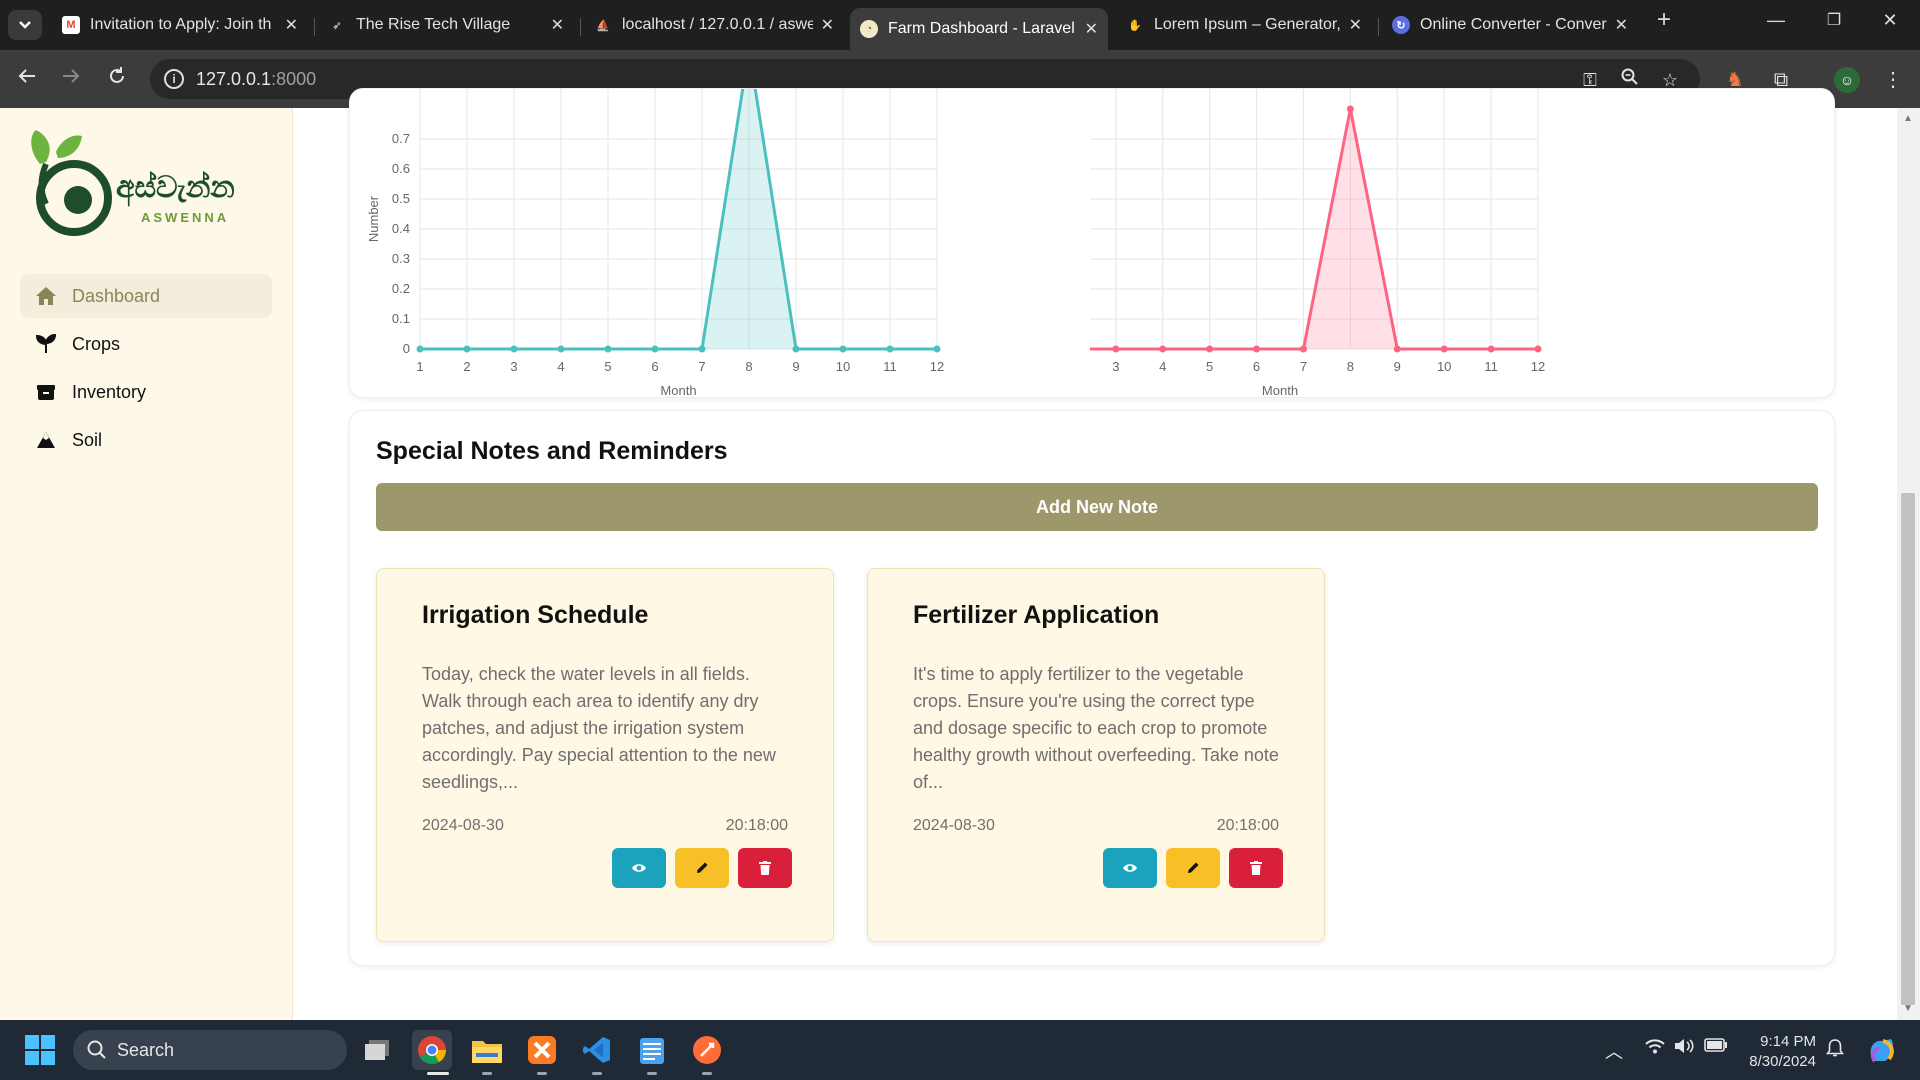 This screenshot has height=1080, width=1920. I want to click on file-explorer-button, so click(487, 1050).